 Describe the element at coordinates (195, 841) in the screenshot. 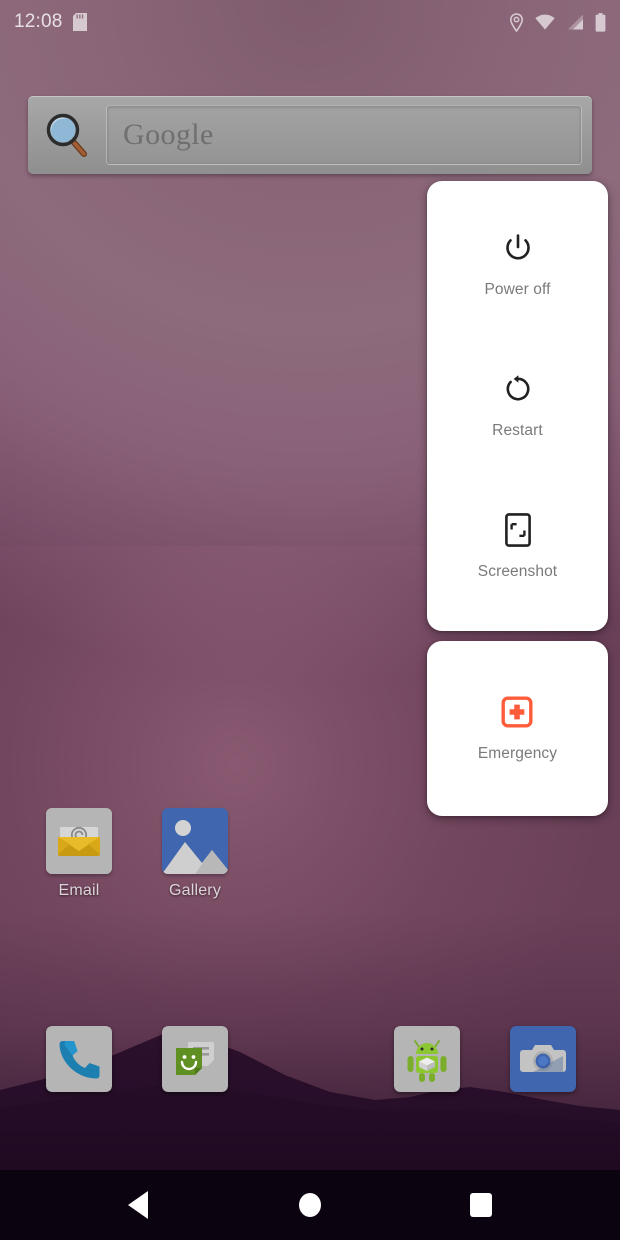

I see `gallery-icon` at that location.